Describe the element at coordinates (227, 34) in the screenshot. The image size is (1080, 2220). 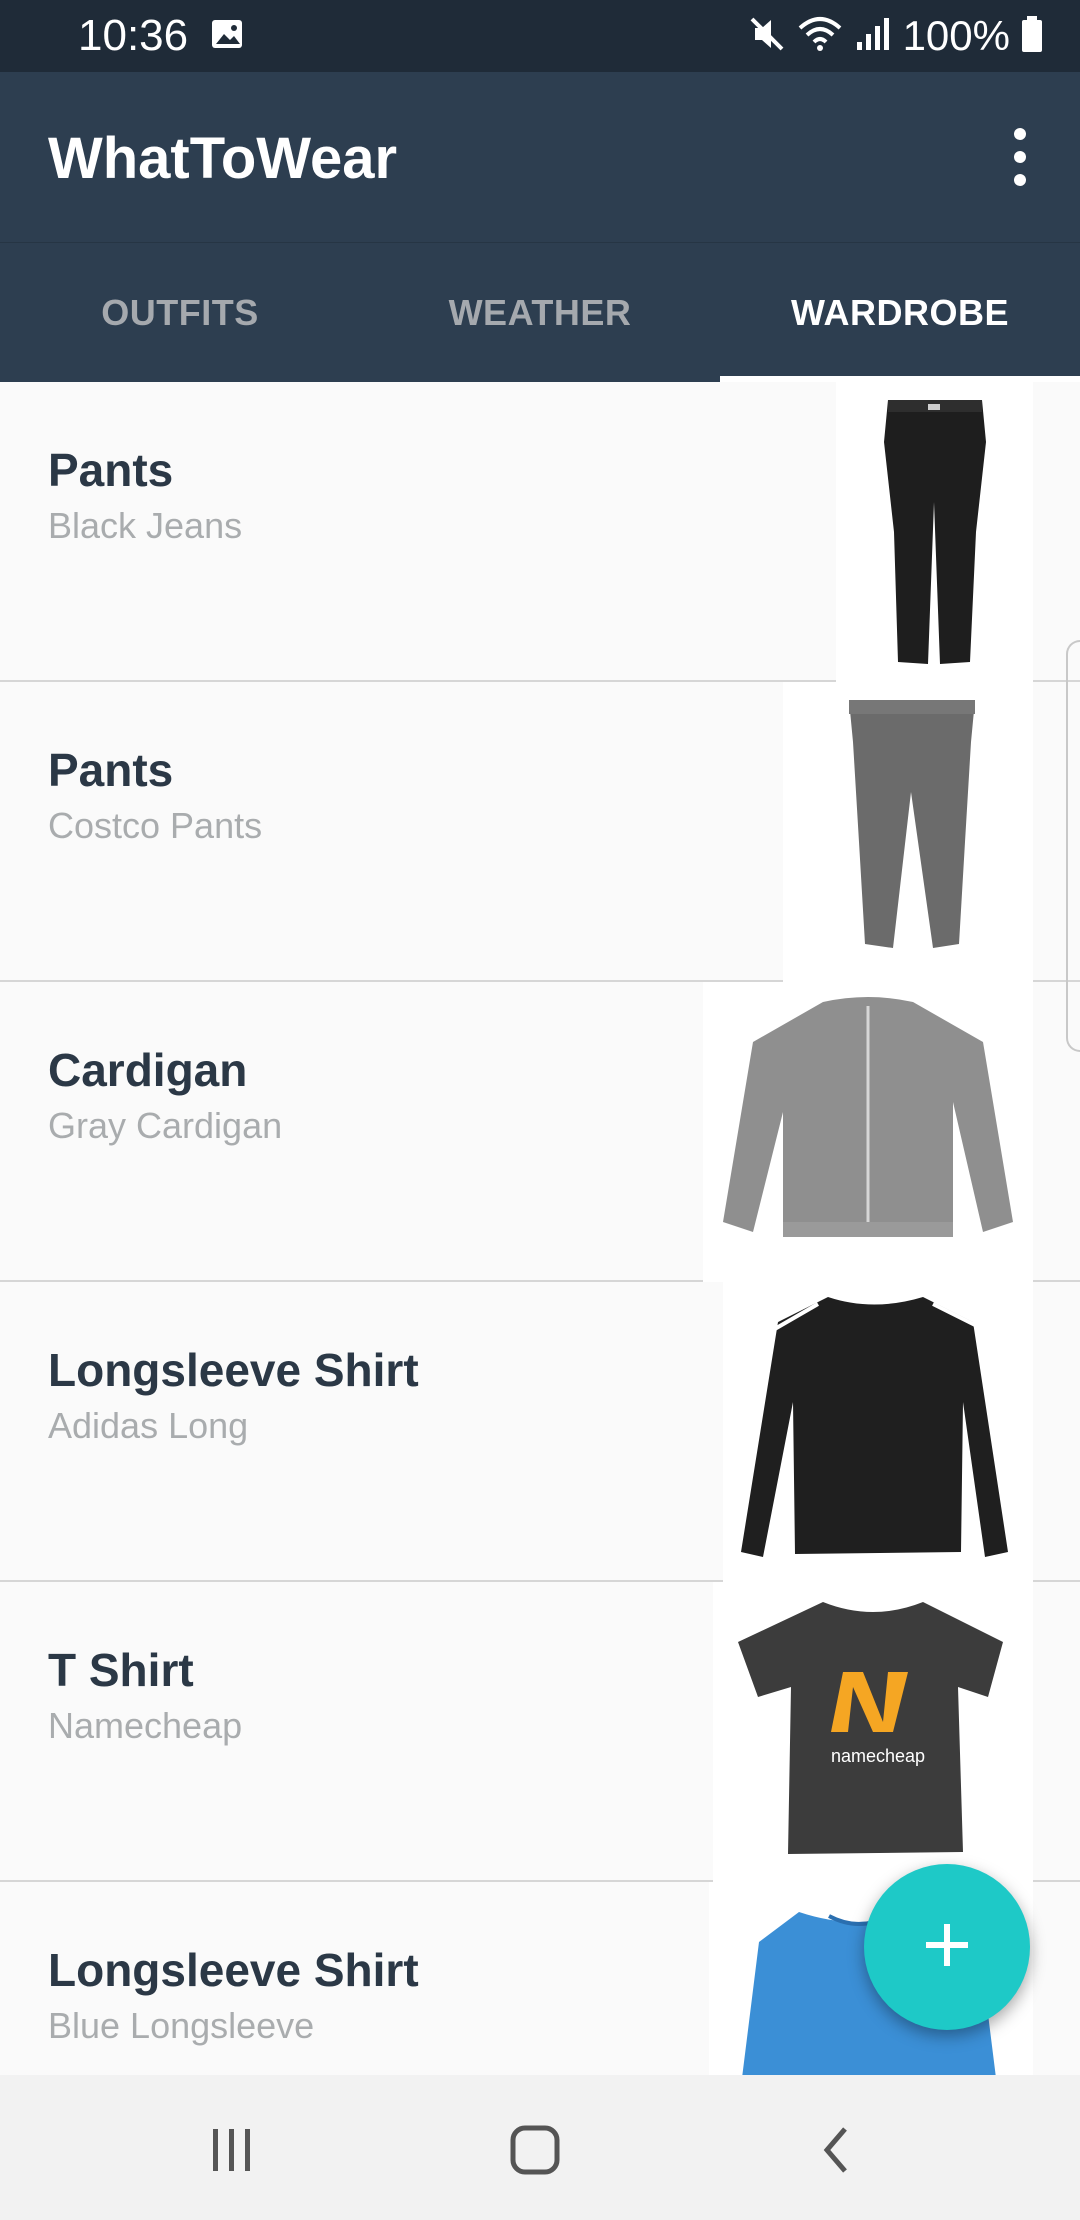
I see `gallery-icon` at that location.